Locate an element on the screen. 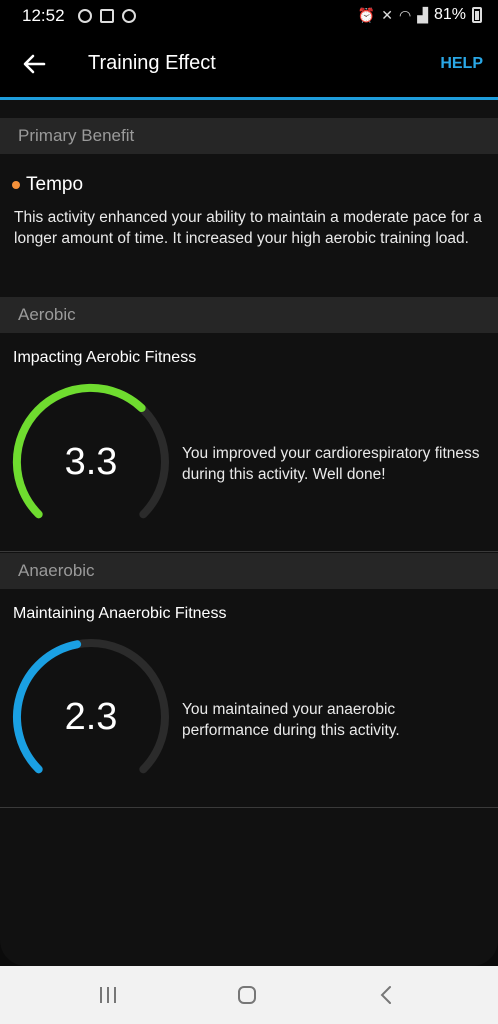 The height and width of the screenshot is (1024, 498). anaerobic-value: 2.3 is located at coordinates (91, 716).